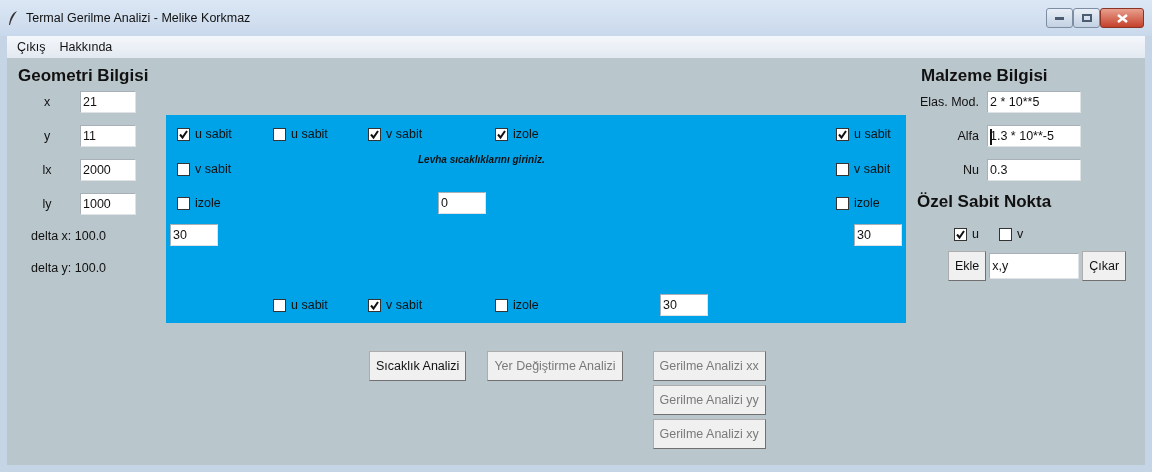  What do you see at coordinates (1104, 265) in the screenshot?
I see `remove-button: Çıkar` at bounding box center [1104, 265].